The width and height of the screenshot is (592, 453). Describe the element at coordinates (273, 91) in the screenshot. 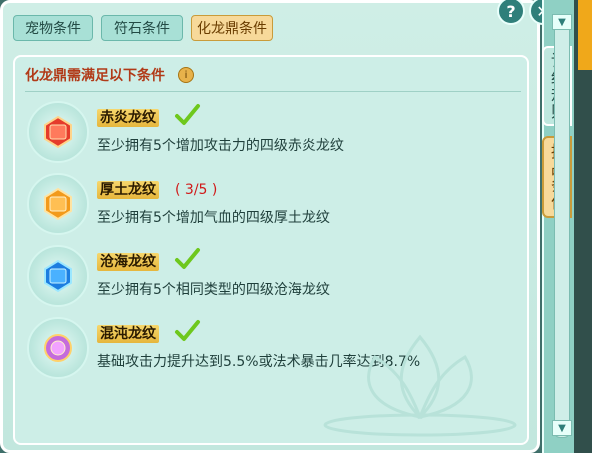

I see `divider` at that location.